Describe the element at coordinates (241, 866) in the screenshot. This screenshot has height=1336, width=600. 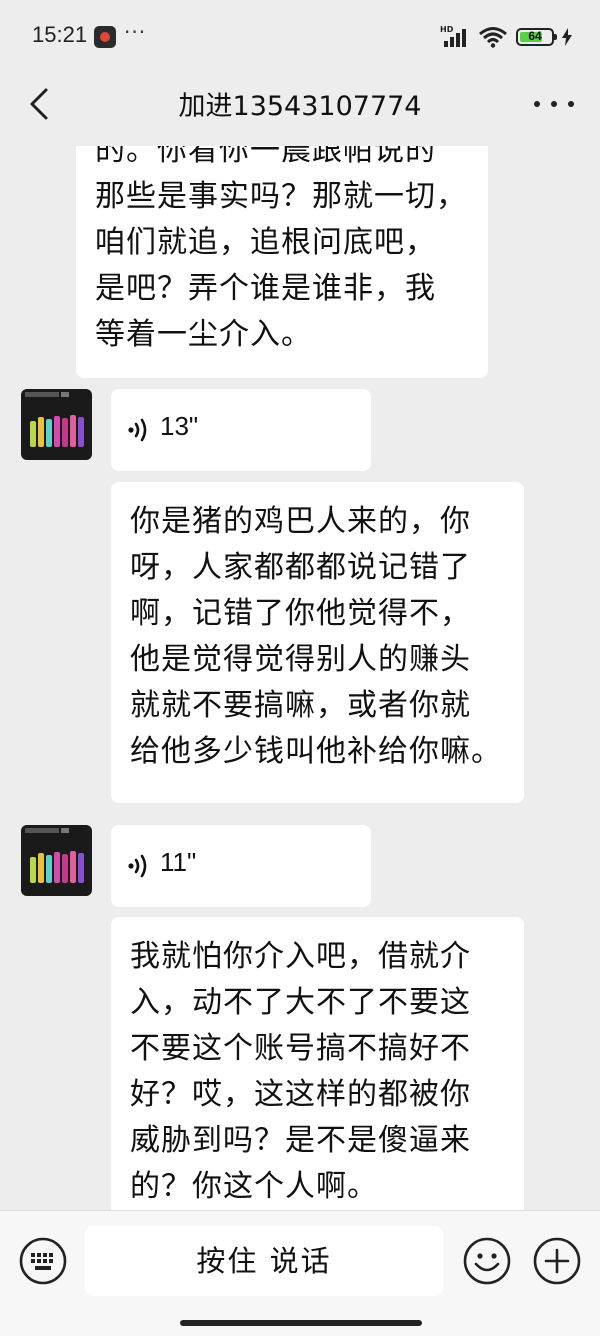
I see `voice-message: 11"` at that location.